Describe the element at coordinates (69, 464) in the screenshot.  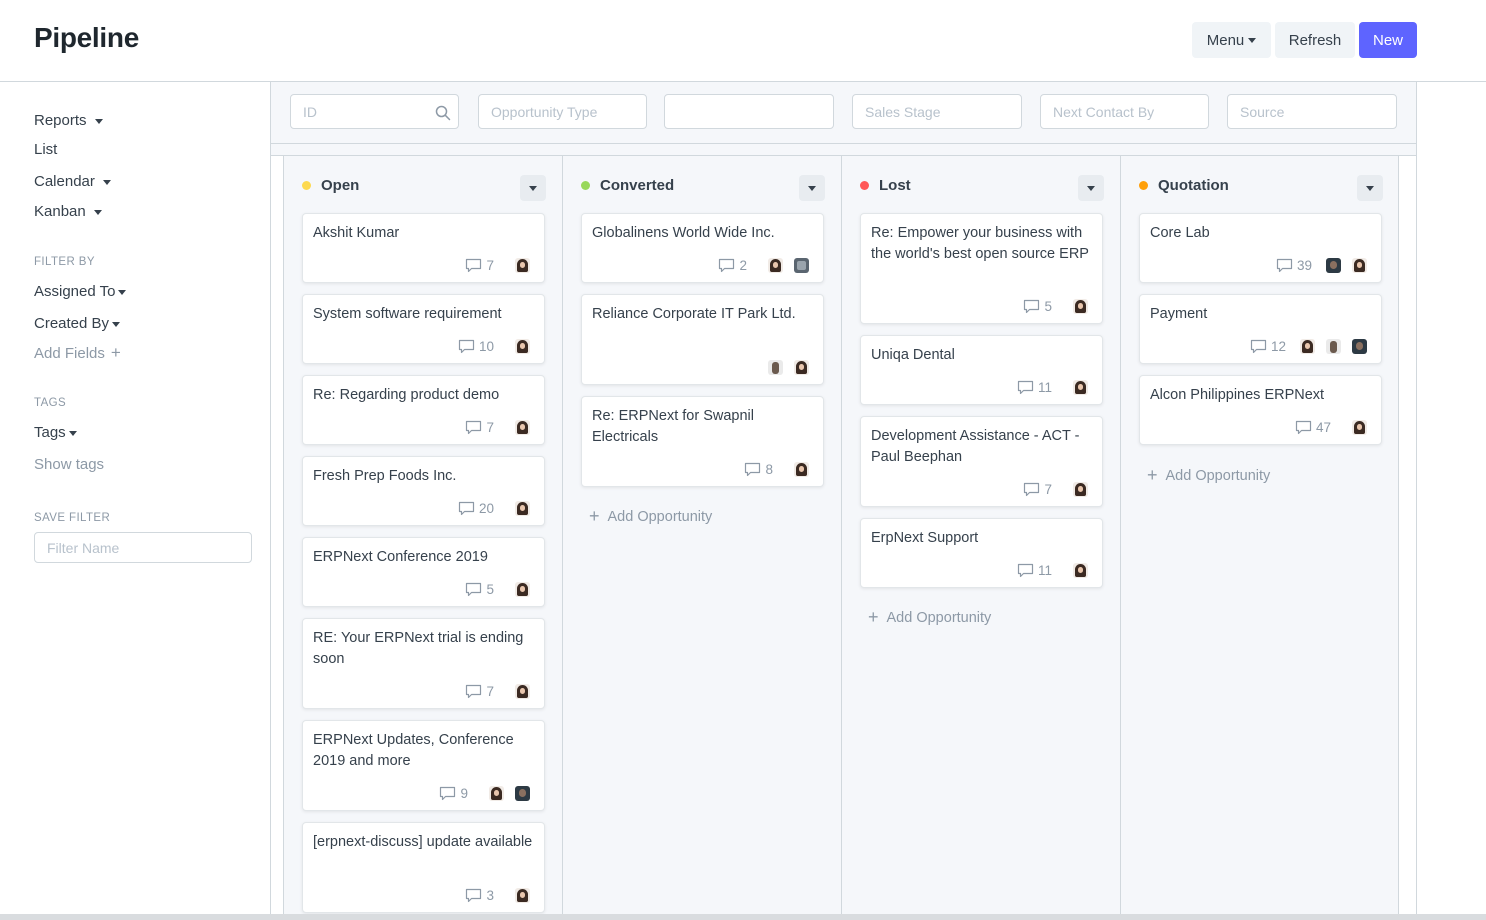
I see `show-tags-link: Show tags` at that location.